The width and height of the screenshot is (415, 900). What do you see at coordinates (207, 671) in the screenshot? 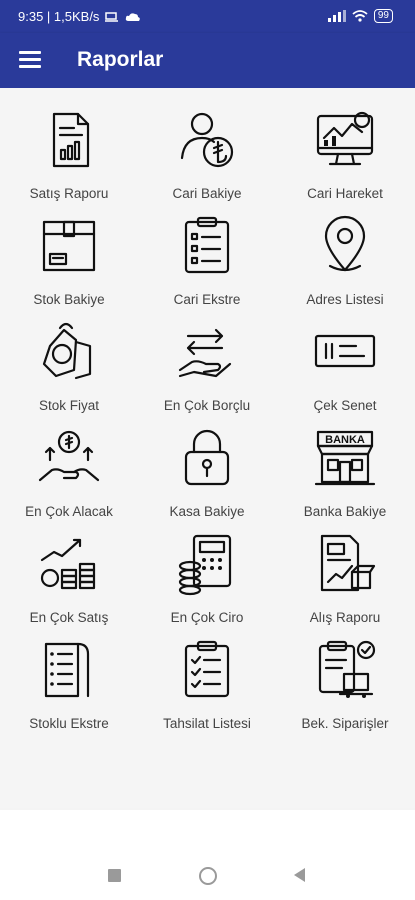
I see `checklist-icon` at bounding box center [207, 671].